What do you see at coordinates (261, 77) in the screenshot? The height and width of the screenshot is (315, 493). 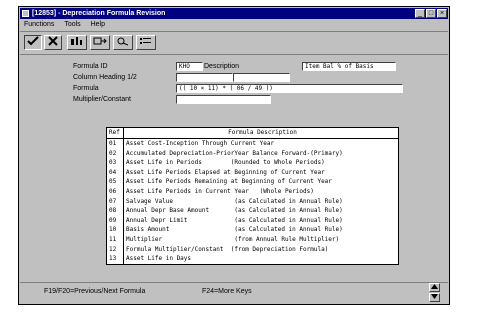 I see `column-heading-2-field` at bounding box center [261, 77].